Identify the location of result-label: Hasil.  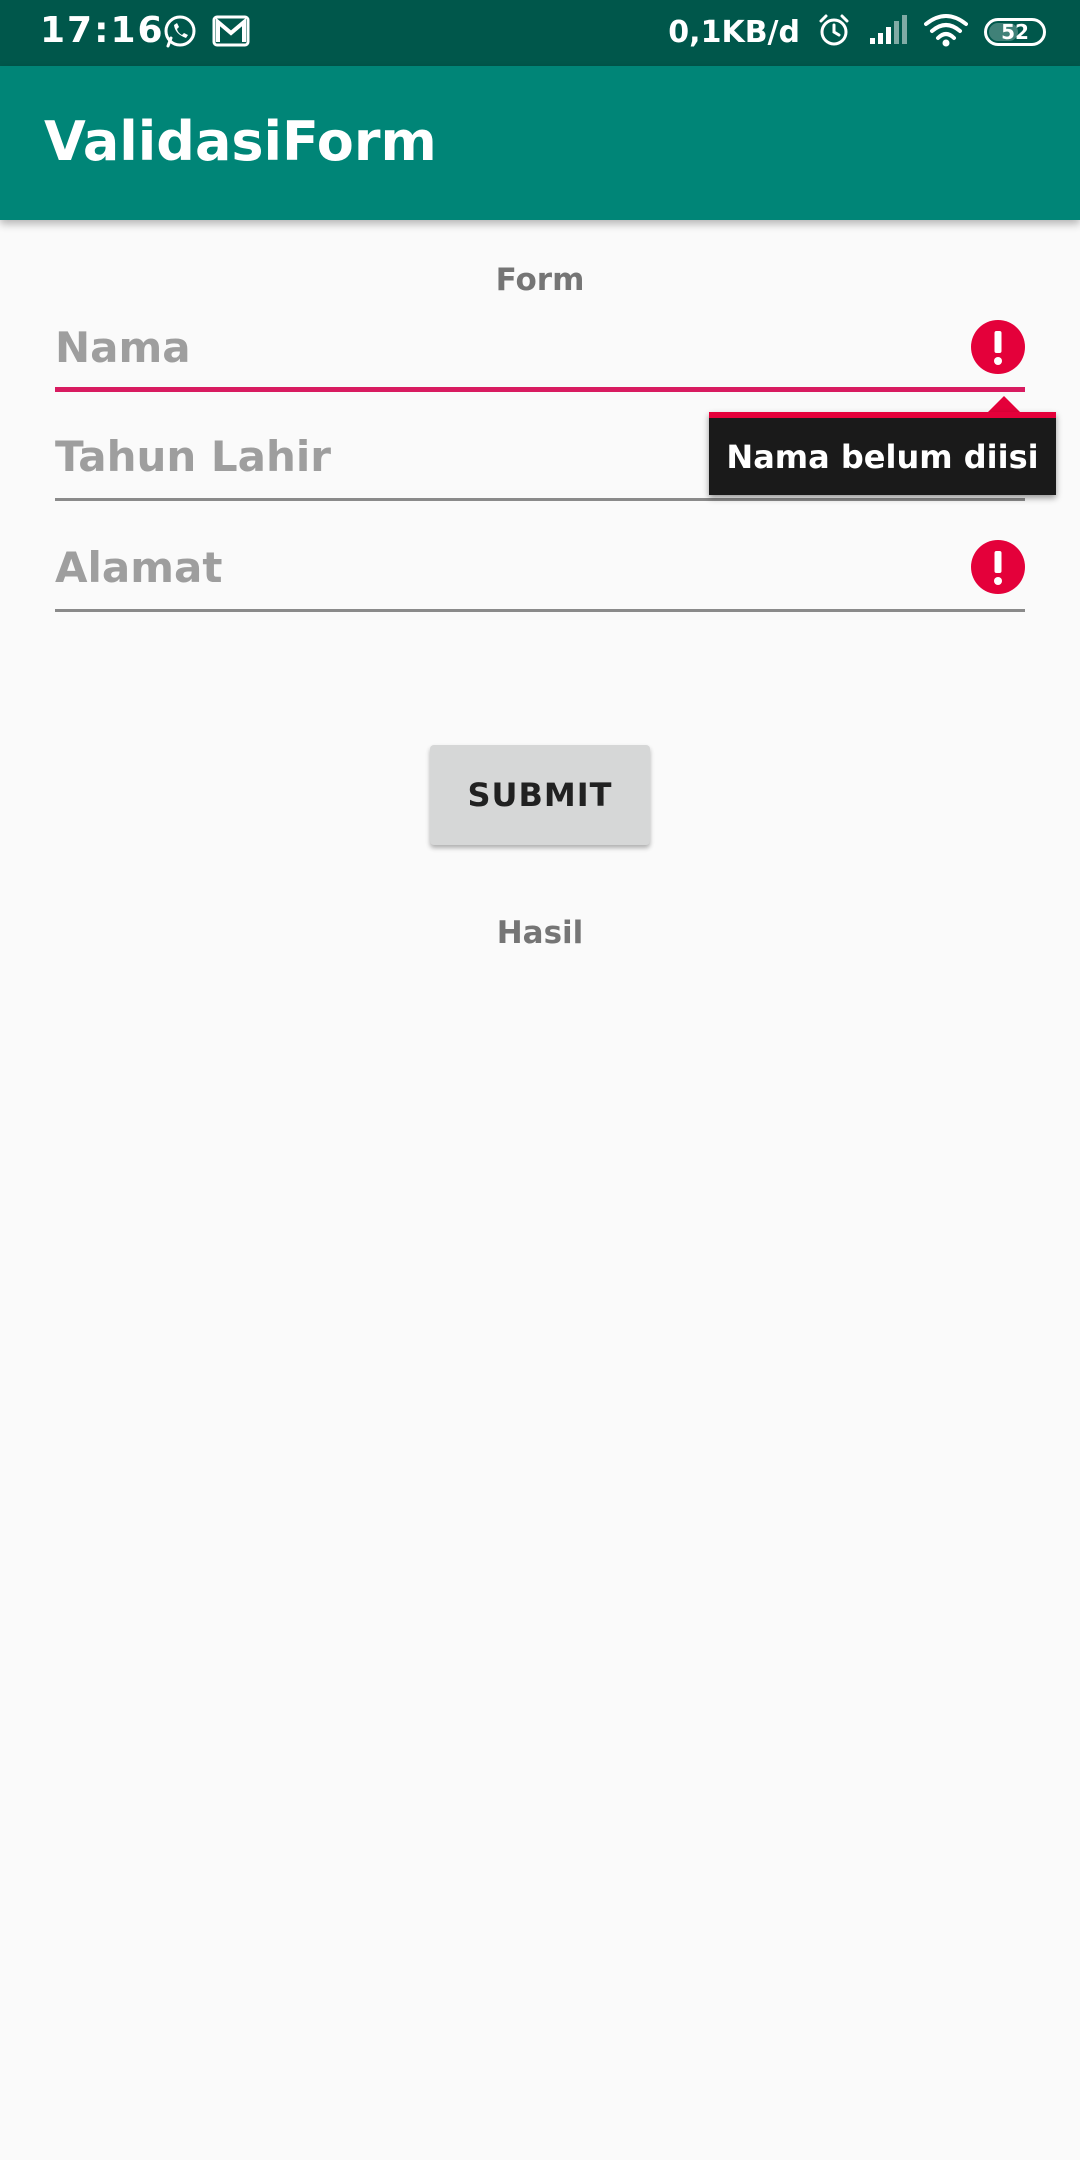
(540, 933).